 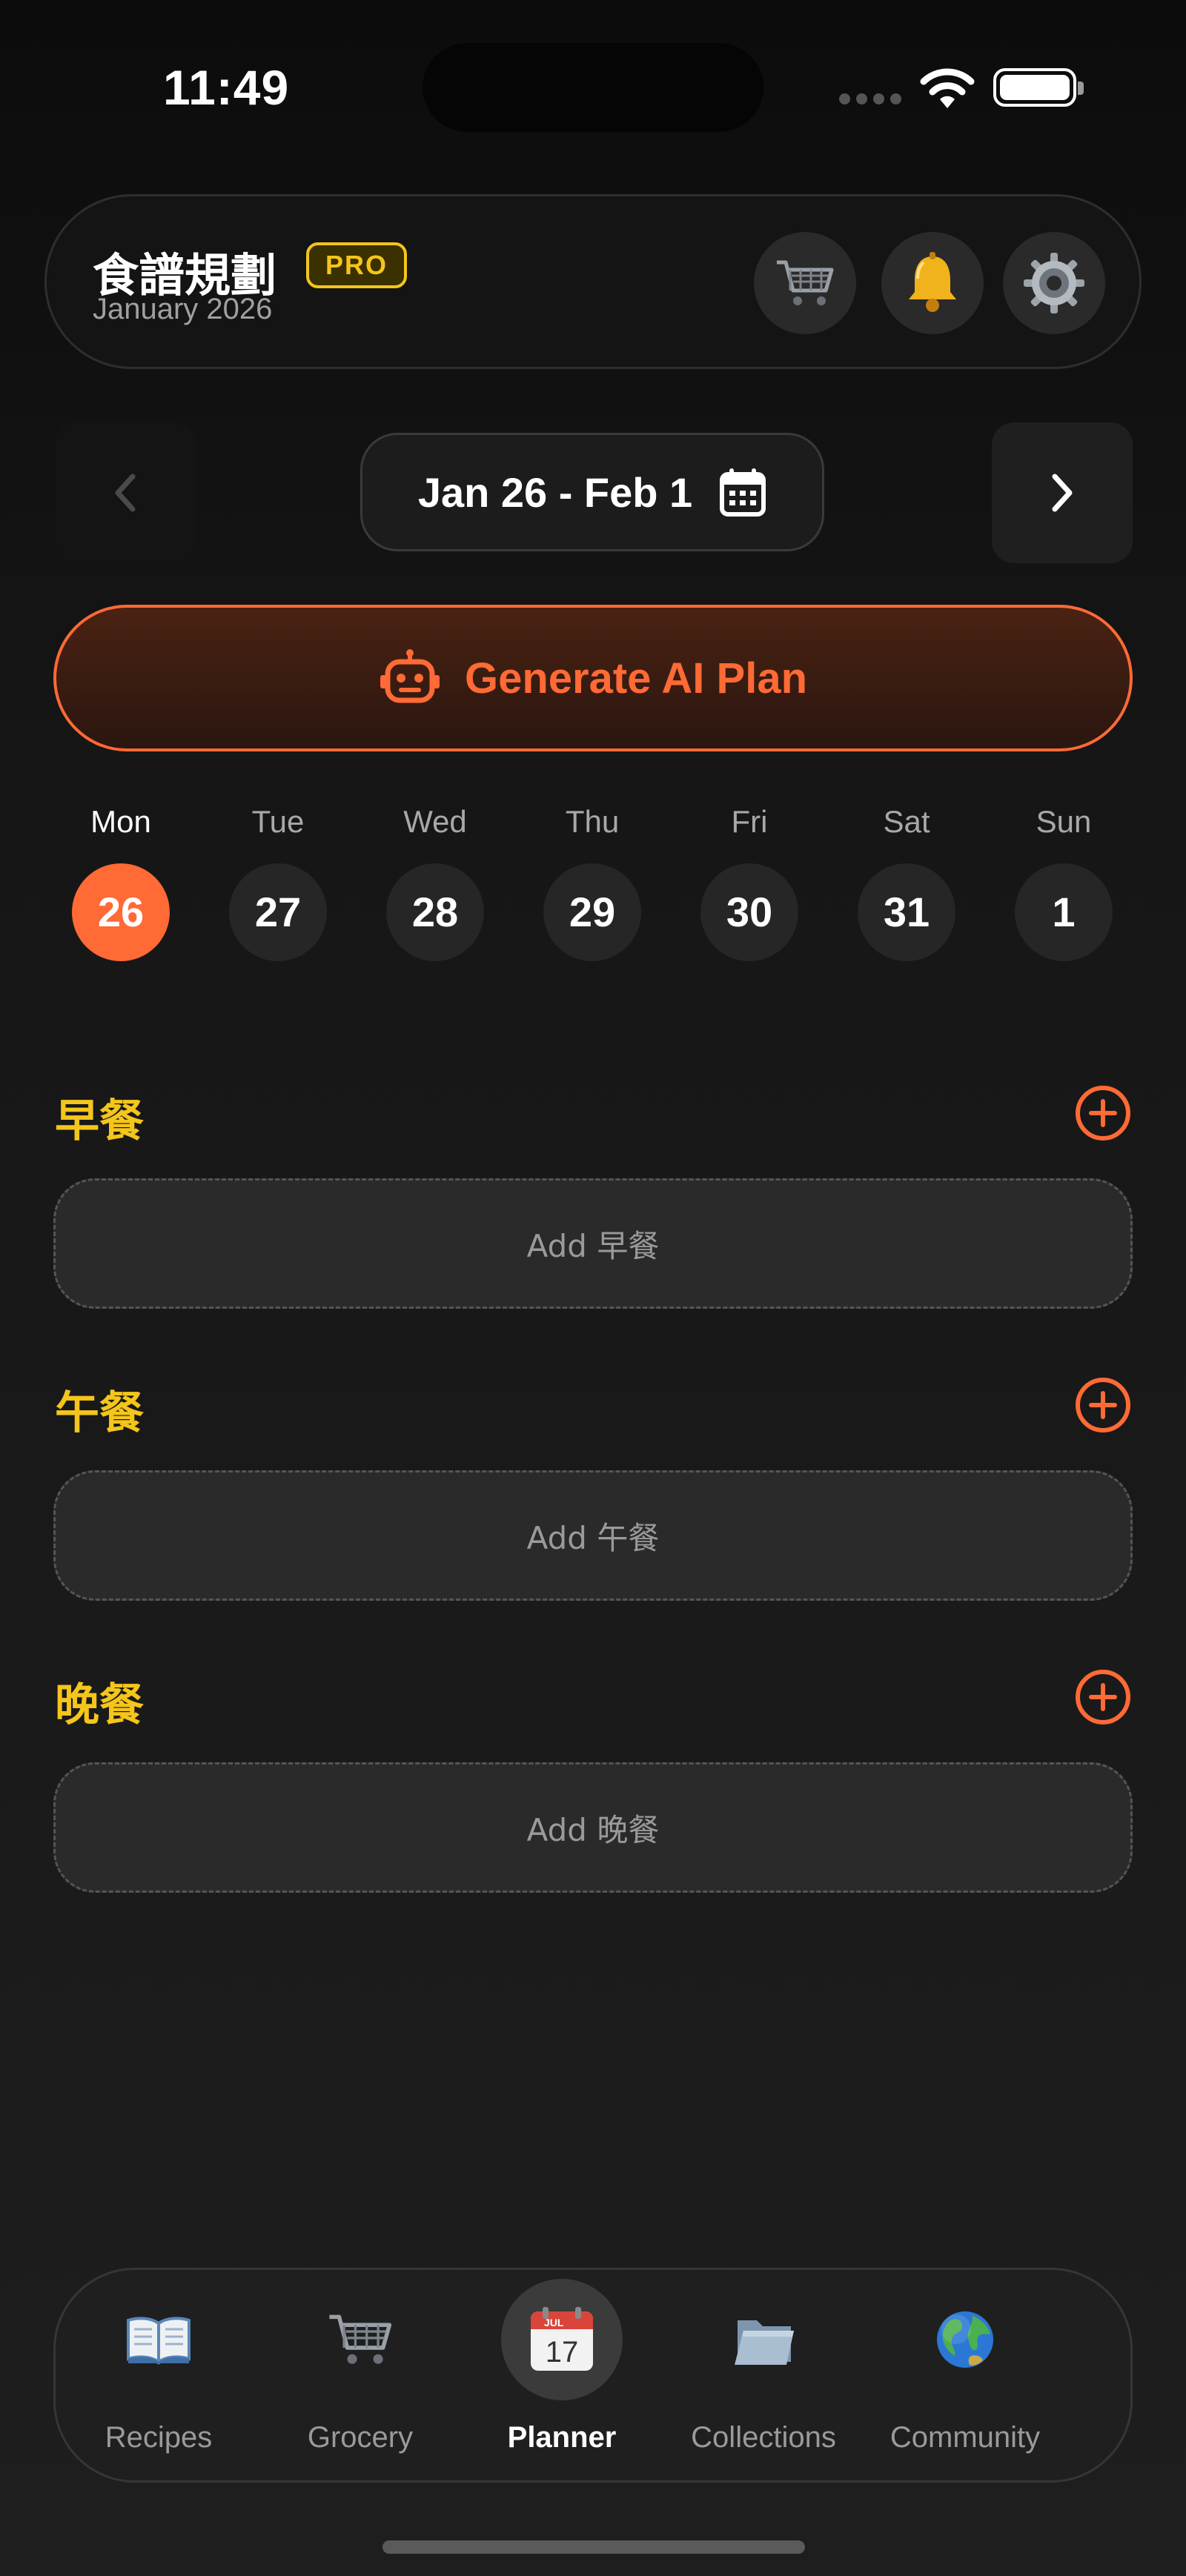 What do you see at coordinates (765, 2342) in the screenshot?
I see `folder-icon` at bounding box center [765, 2342].